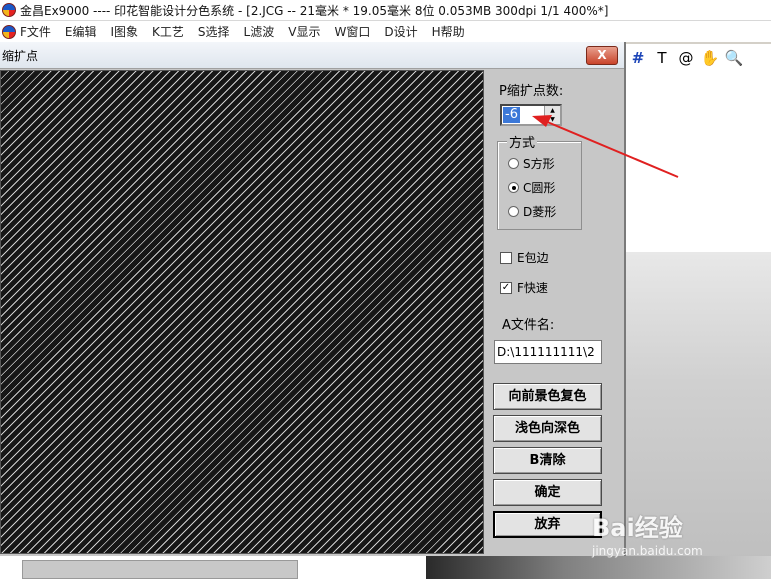 This screenshot has width=771, height=579. What do you see at coordinates (647, 551) in the screenshot?
I see `watermark-url: jingyan.baidu.com` at bounding box center [647, 551].